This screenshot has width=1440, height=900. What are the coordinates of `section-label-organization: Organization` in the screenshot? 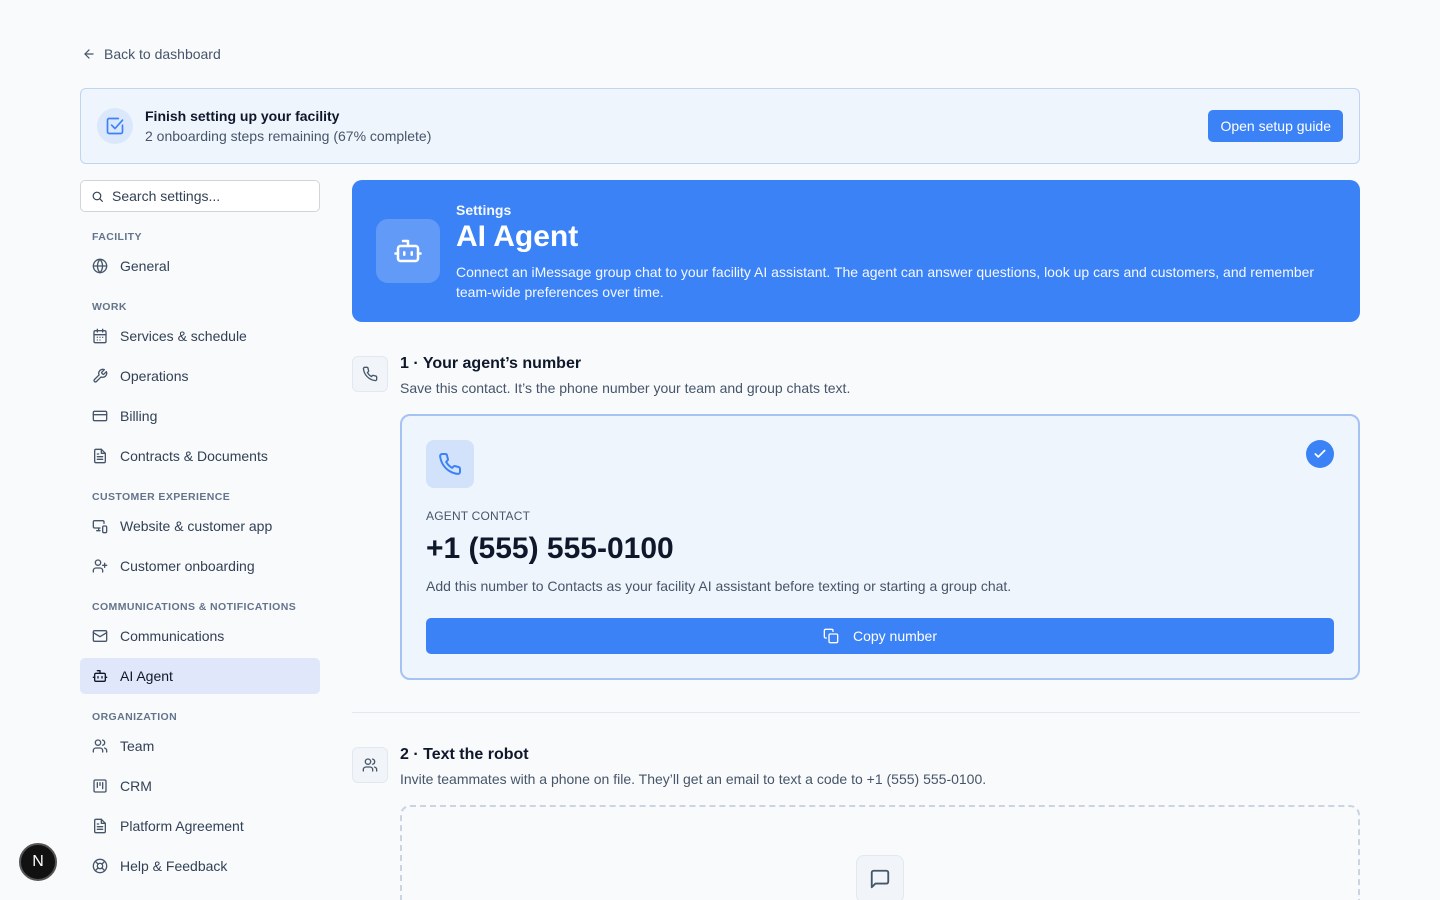 It's located at (135, 717).